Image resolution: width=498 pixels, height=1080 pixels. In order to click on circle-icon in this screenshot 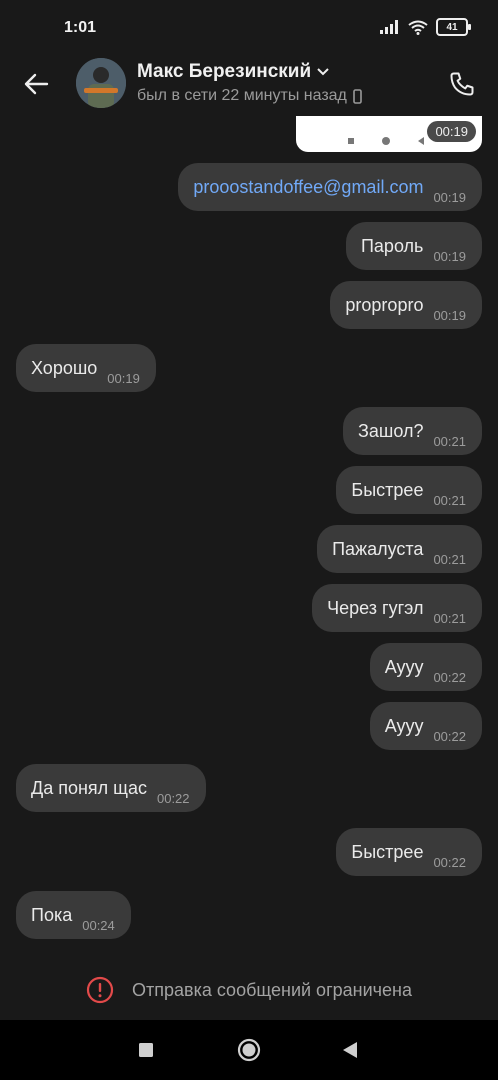, I will do `click(249, 1050)`.